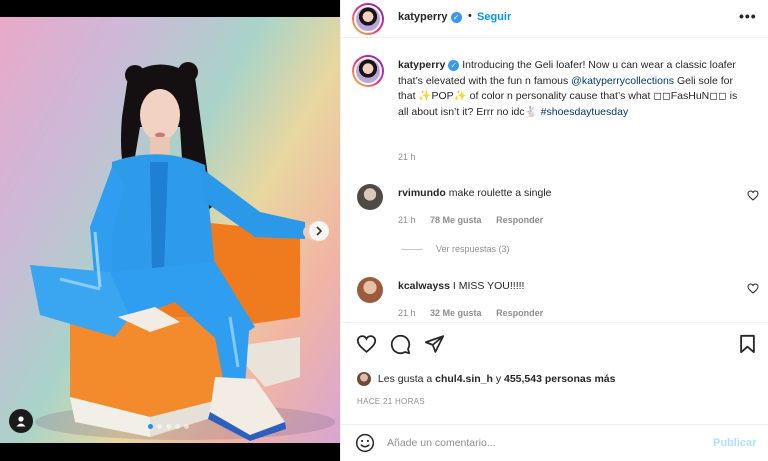 The image size is (768, 461). What do you see at coordinates (585, 112) in the screenshot?
I see `caption-hashtag-link: #shoesdaytuesday` at bounding box center [585, 112].